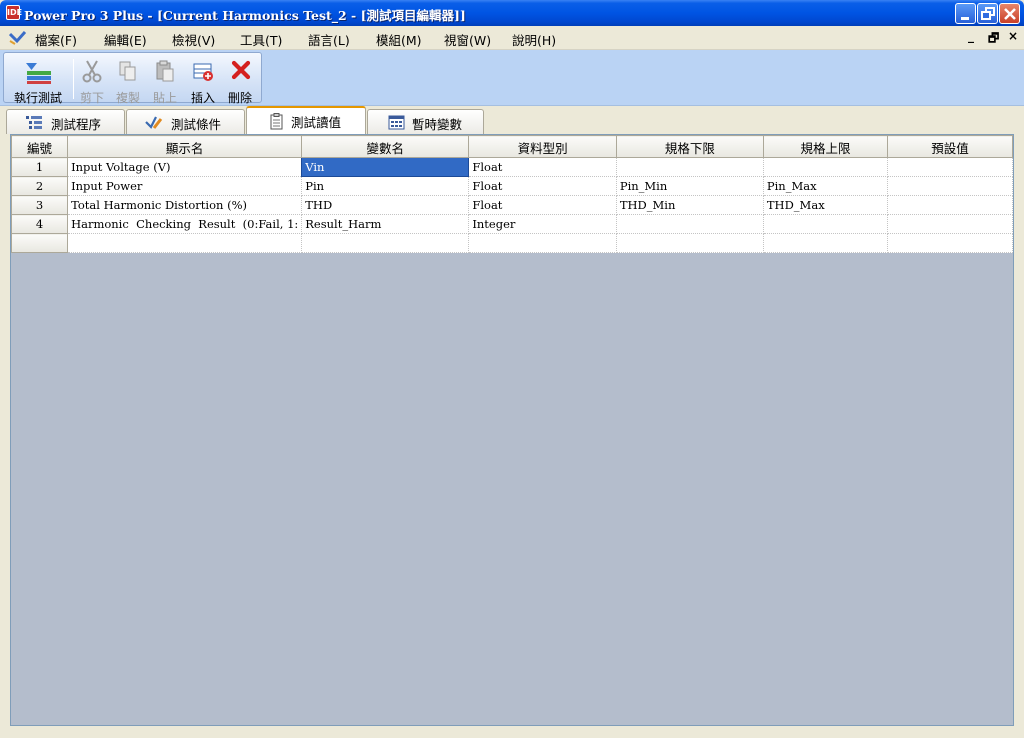 This screenshot has width=1024, height=738. Describe the element at coordinates (689, 186) in the screenshot. I see `cell-lower-limit: Pin_Min` at that location.